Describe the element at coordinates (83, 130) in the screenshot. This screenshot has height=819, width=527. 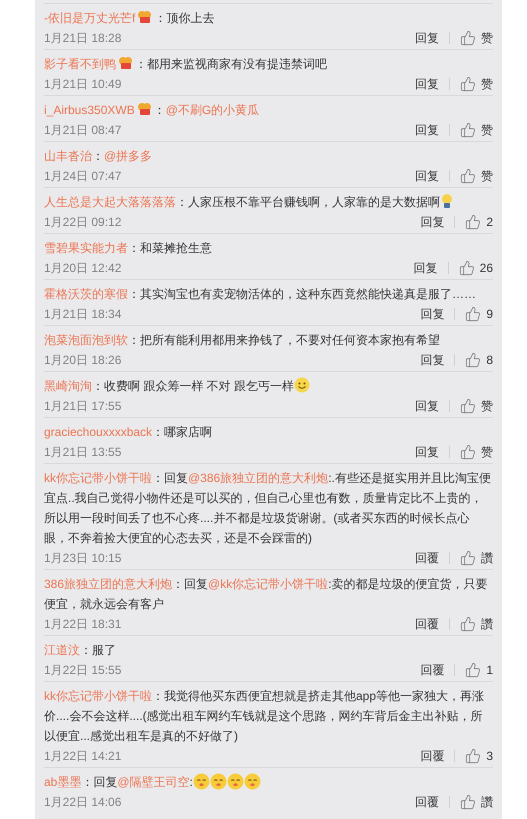
I see `timestamp: 1月21日 08:47` at that location.